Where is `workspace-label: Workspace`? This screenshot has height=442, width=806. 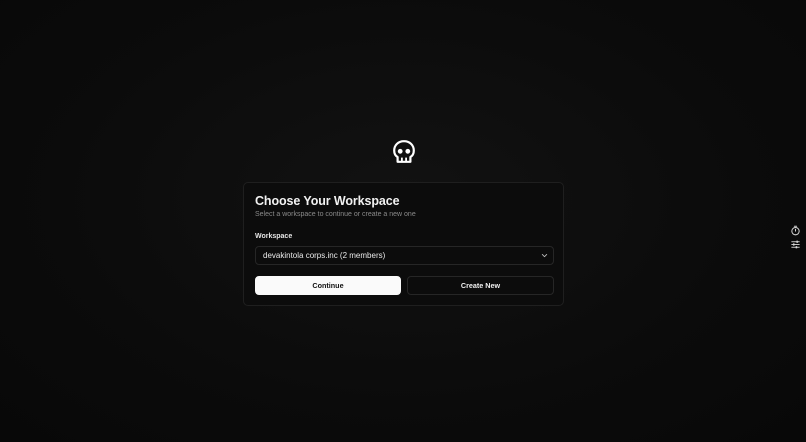 workspace-label: Workspace is located at coordinates (274, 236).